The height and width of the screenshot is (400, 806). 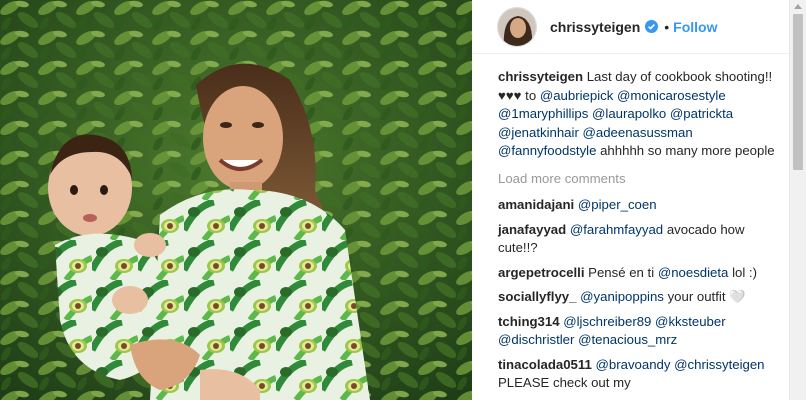 What do you see at coordinates (529, 321) in the screenshot?
I see `comment-username: tching314` at bounding box center [529, 321].